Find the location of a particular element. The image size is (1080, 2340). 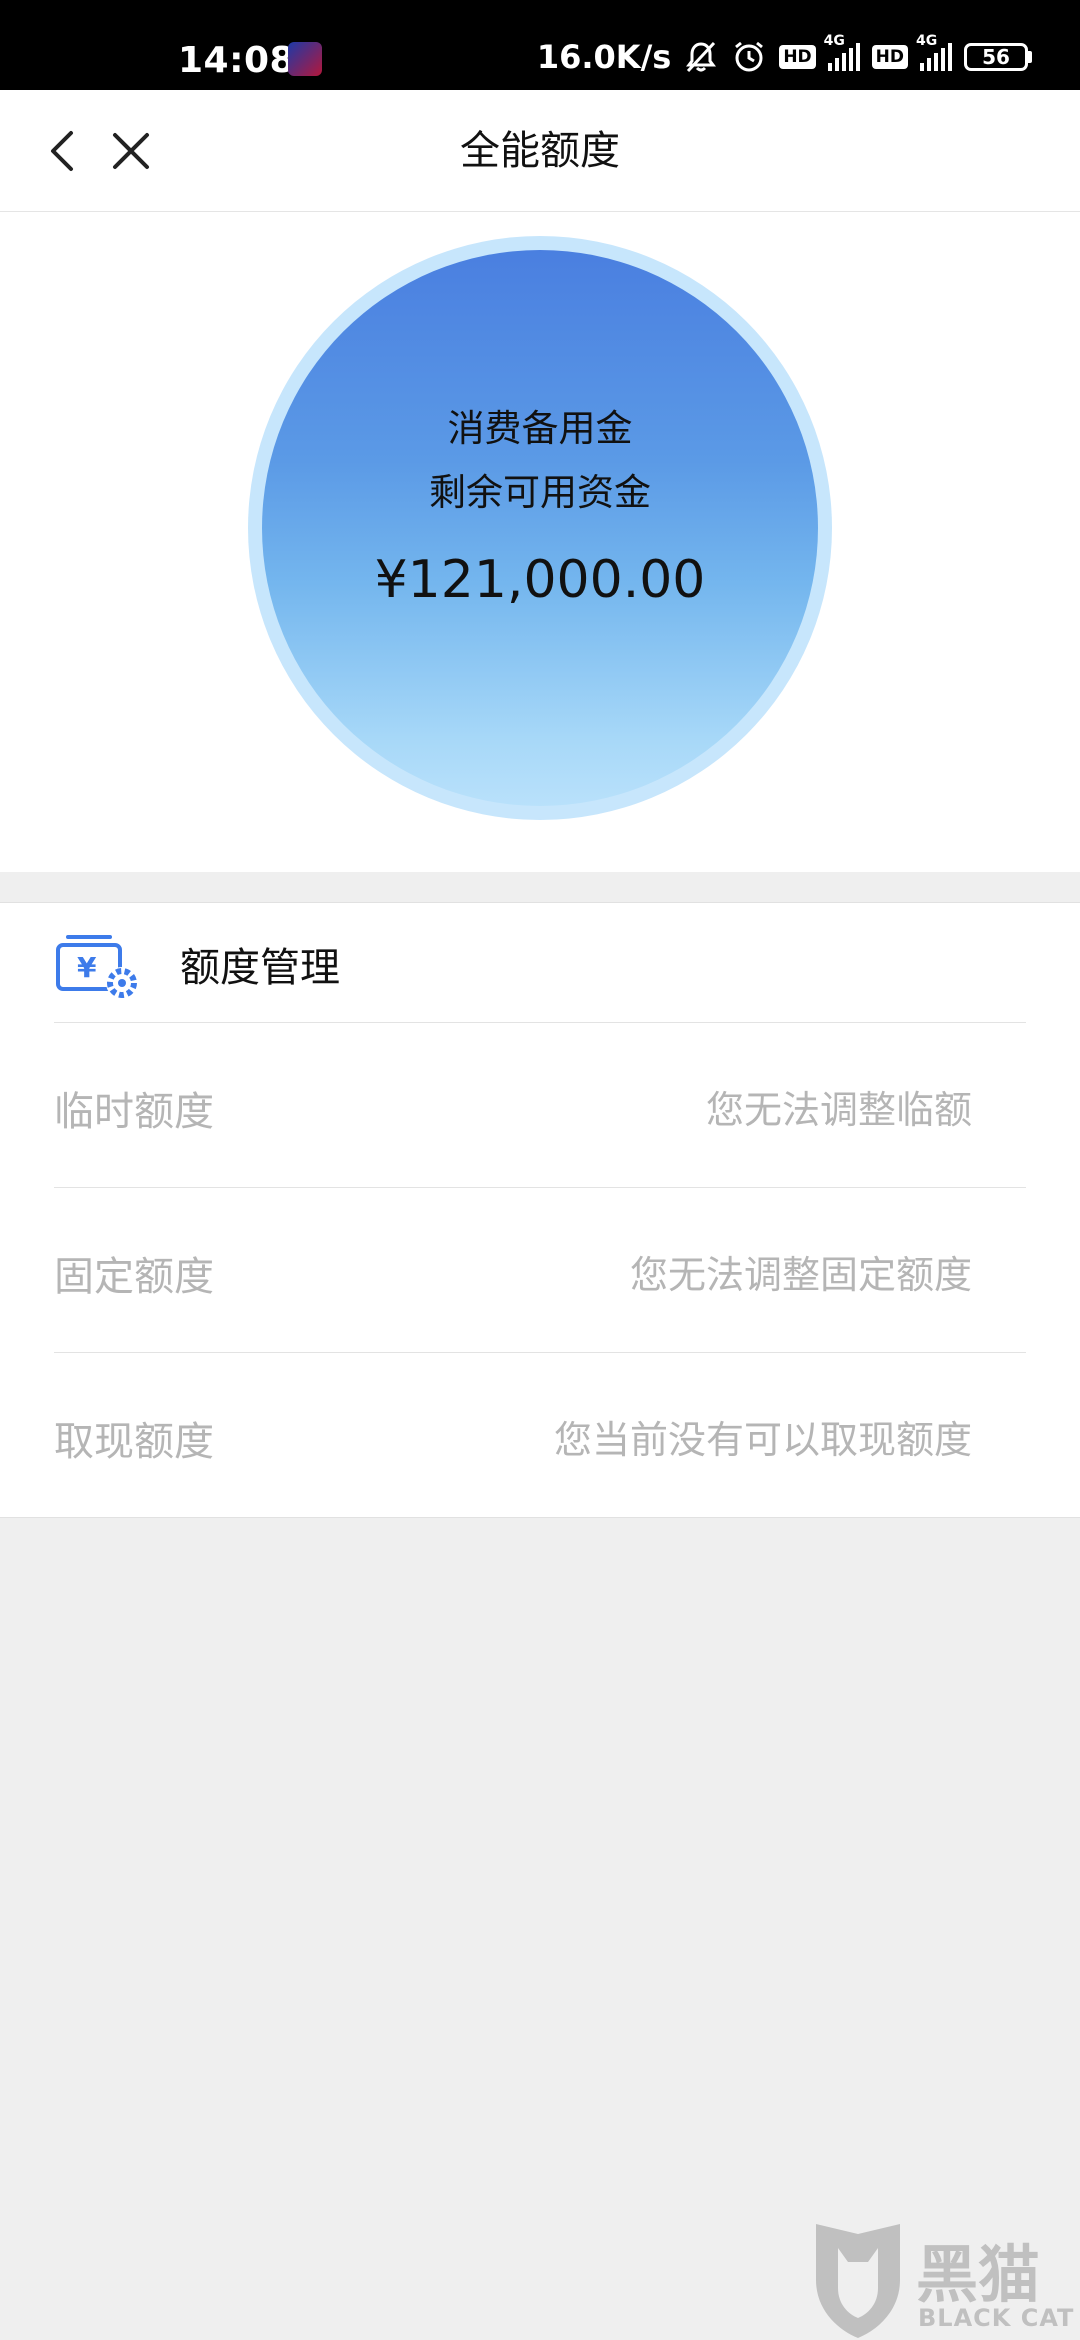

nav-header: 全能额度 is located at coordinates (540, 151).